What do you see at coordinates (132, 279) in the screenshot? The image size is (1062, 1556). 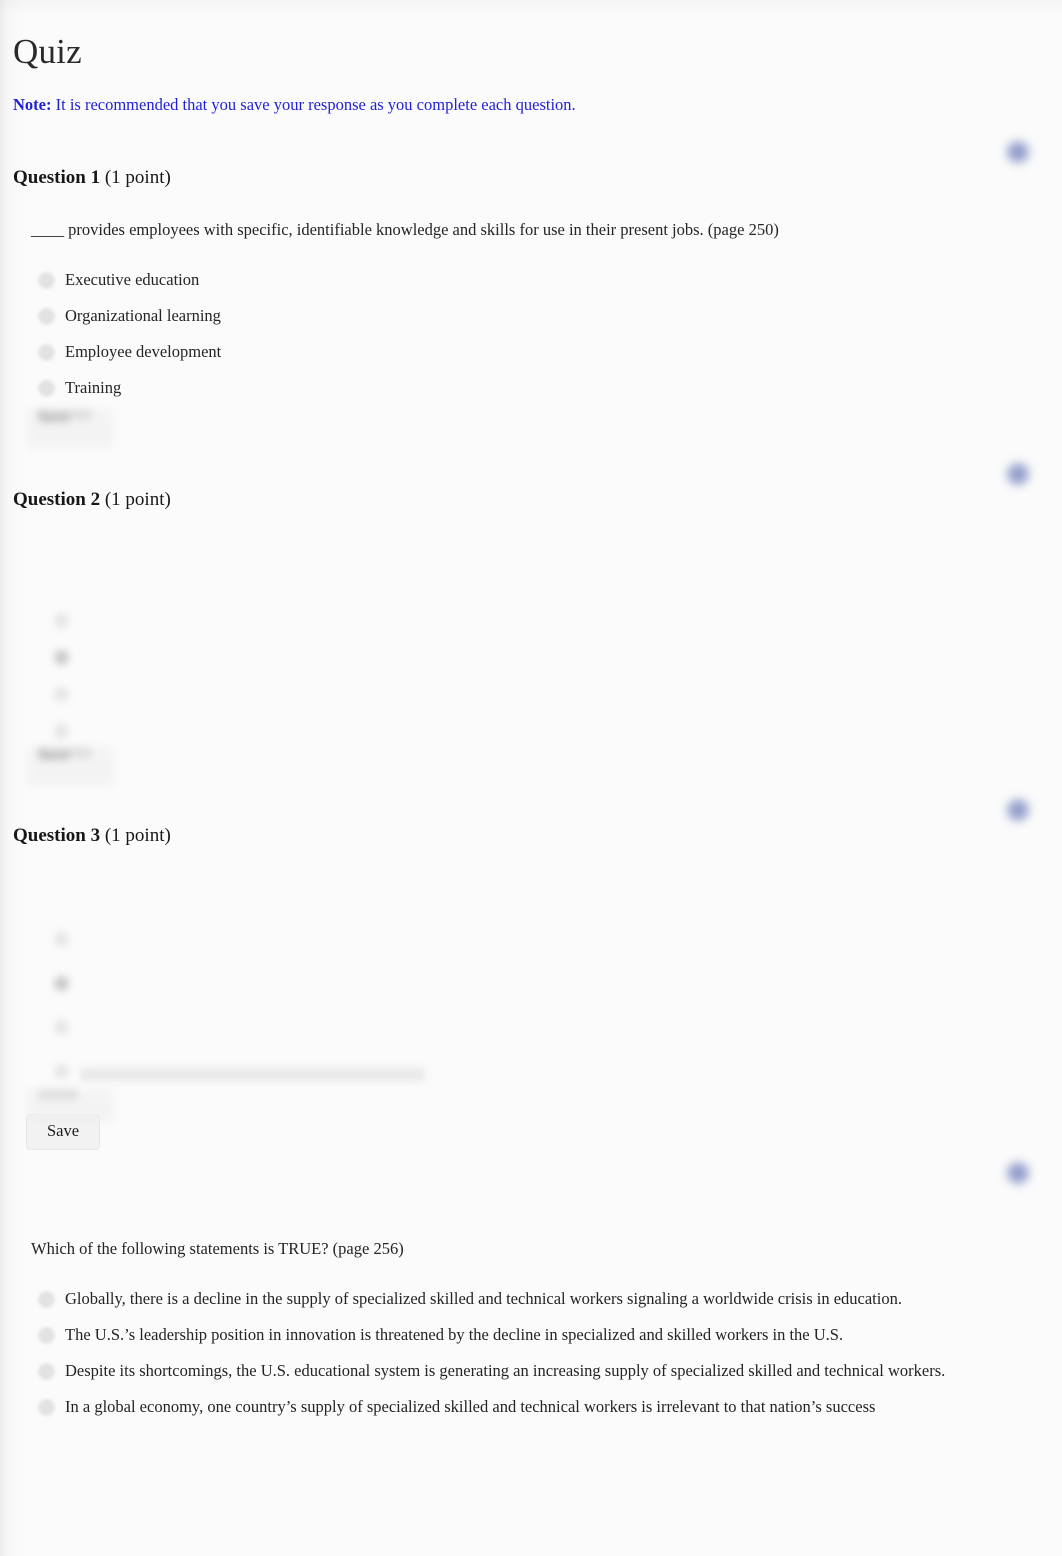 I see `option-label: Executive education` at bounding box center [132, 279].